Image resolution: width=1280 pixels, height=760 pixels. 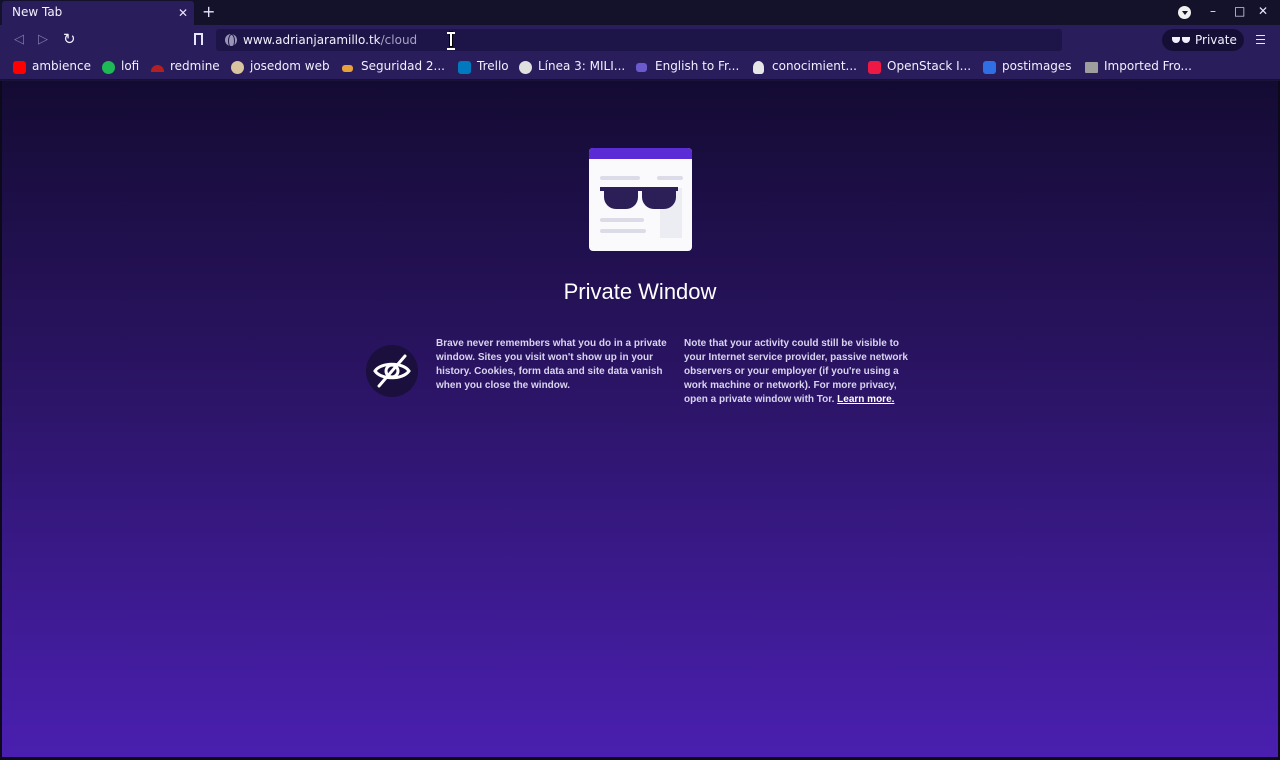 What do you see at coordinates (290, 66) in the screenshot?
I see `bookmark-label: josedom web` at bounding box center [290, 66].